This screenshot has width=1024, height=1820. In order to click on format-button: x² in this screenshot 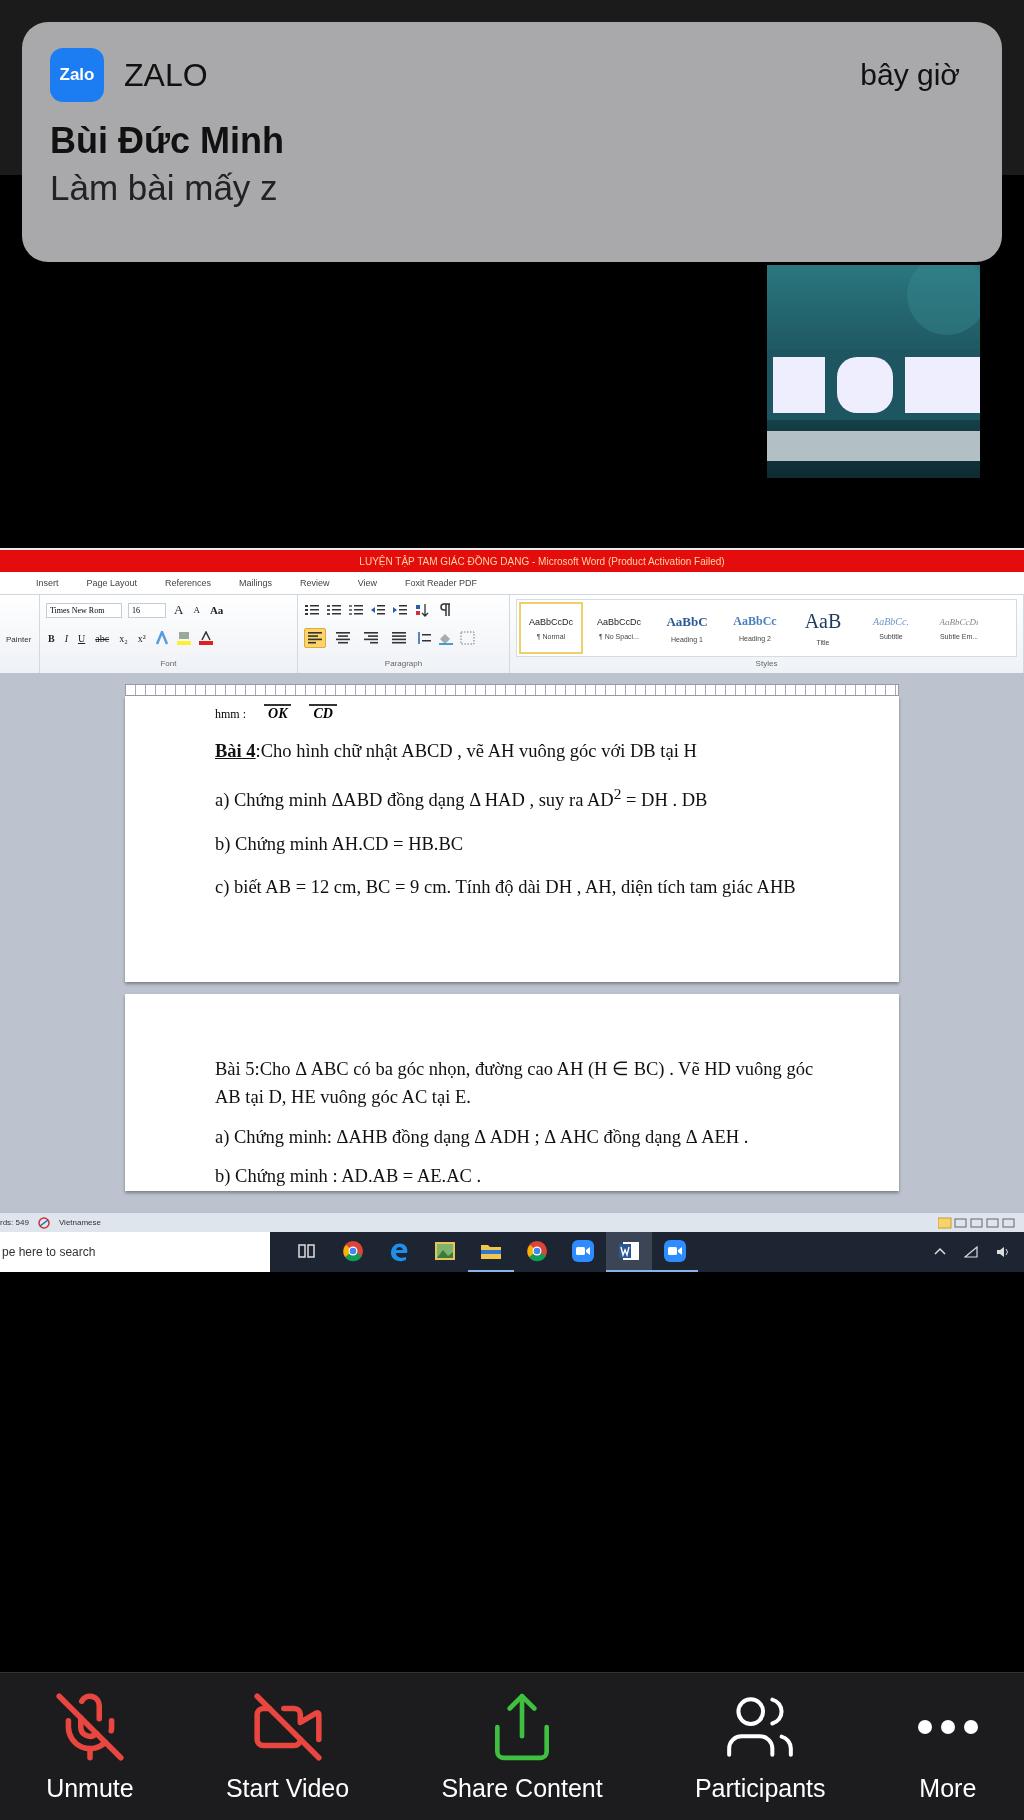, I will do `click(141, 638)`.